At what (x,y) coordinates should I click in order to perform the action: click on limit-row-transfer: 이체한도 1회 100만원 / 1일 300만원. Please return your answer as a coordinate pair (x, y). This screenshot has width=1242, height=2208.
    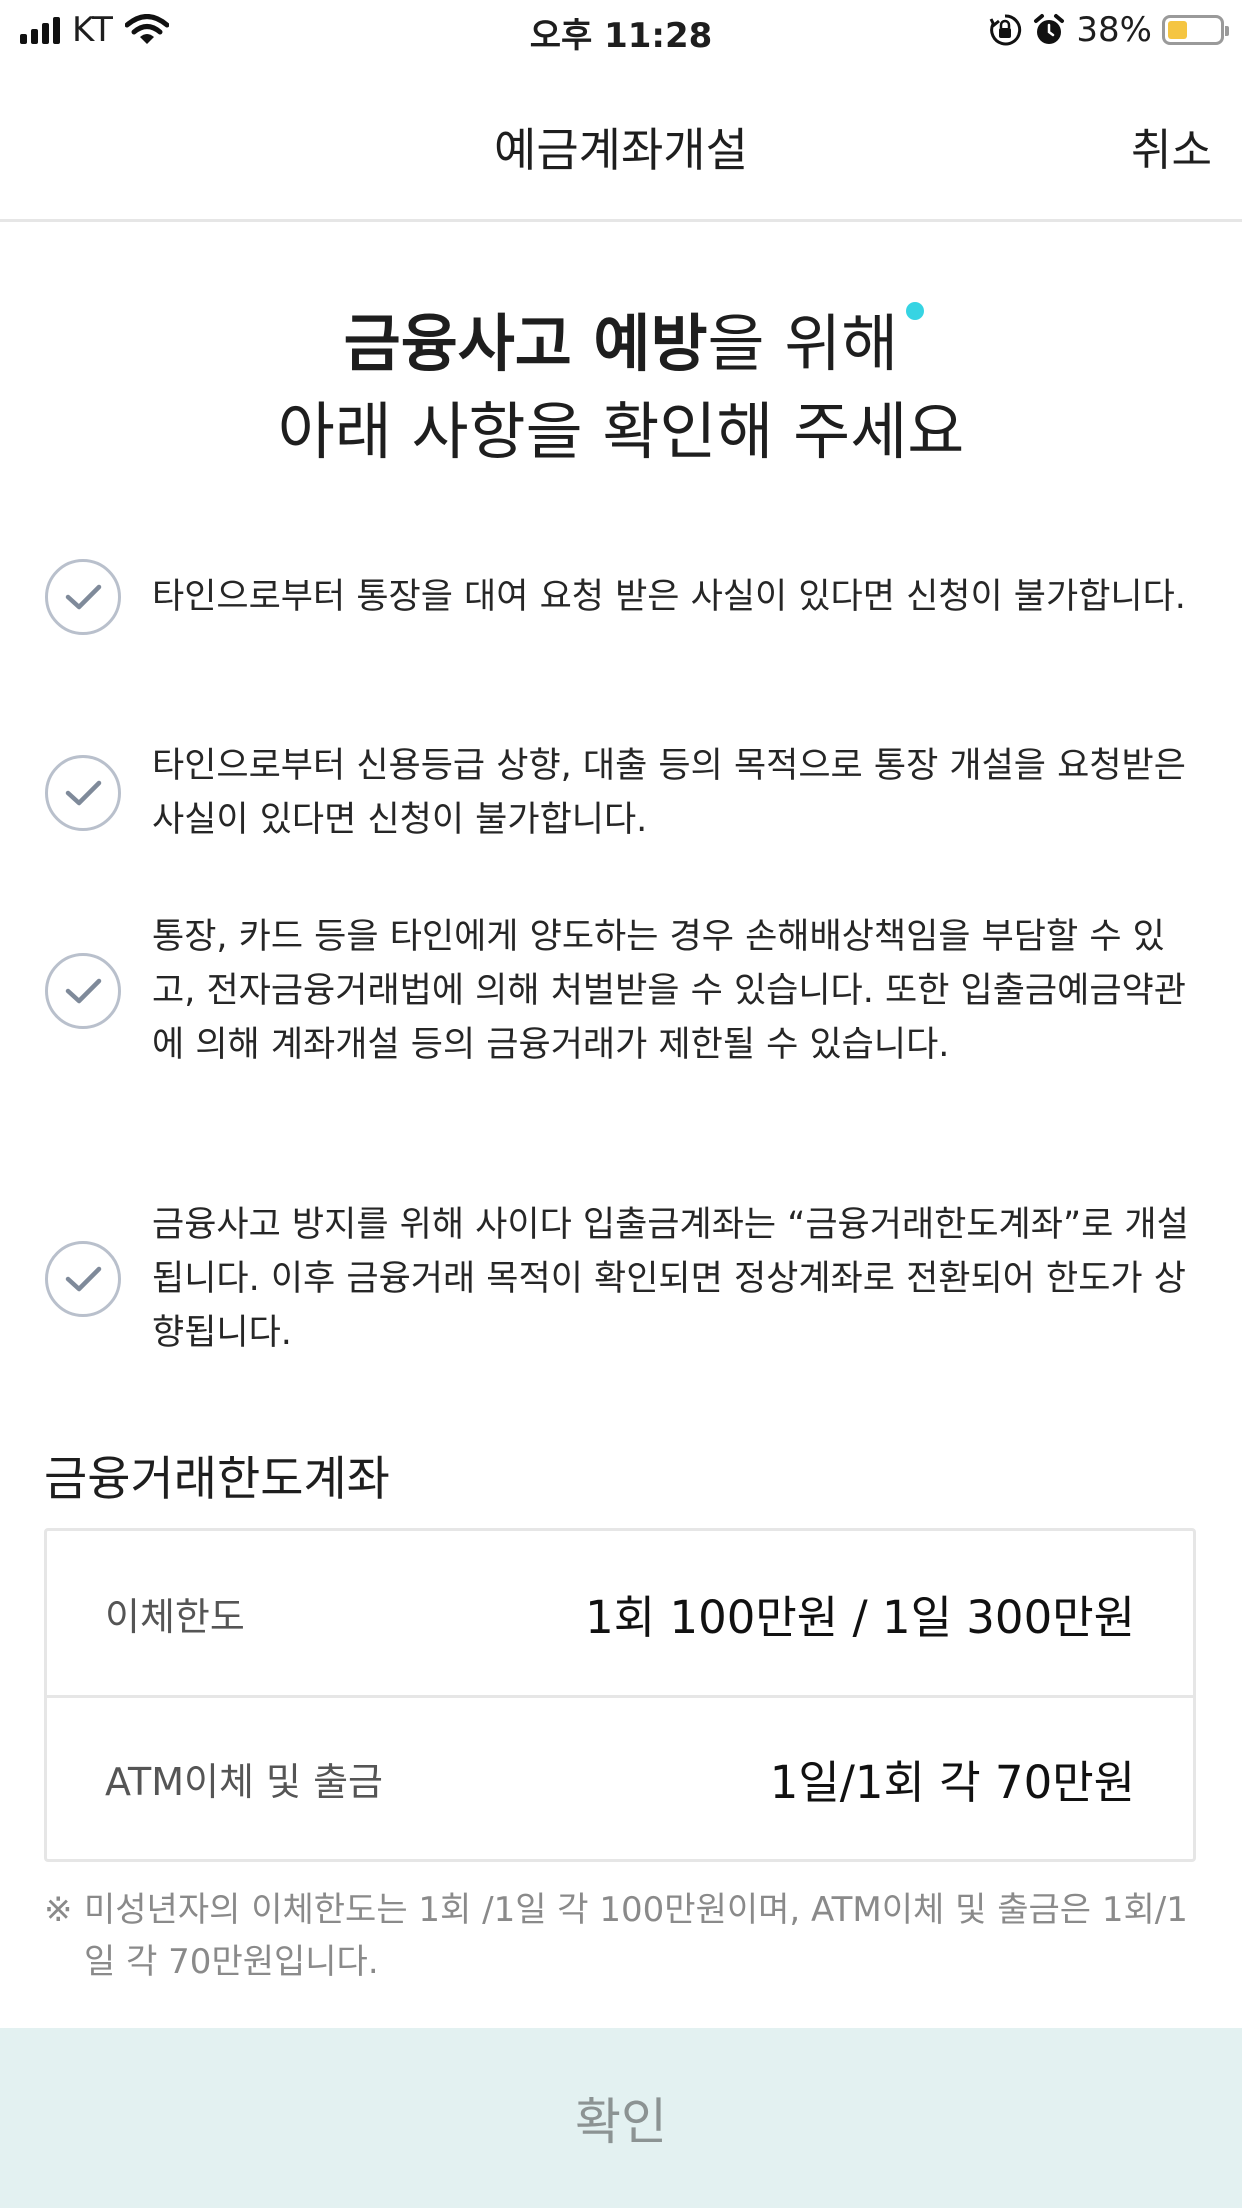
    Looking at the image, I should click on (620, 1613).